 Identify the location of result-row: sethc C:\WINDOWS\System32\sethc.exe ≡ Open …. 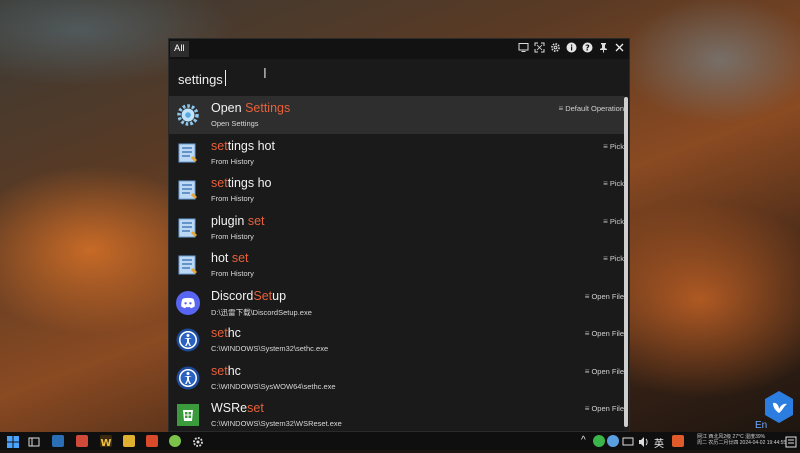
(396, 340).